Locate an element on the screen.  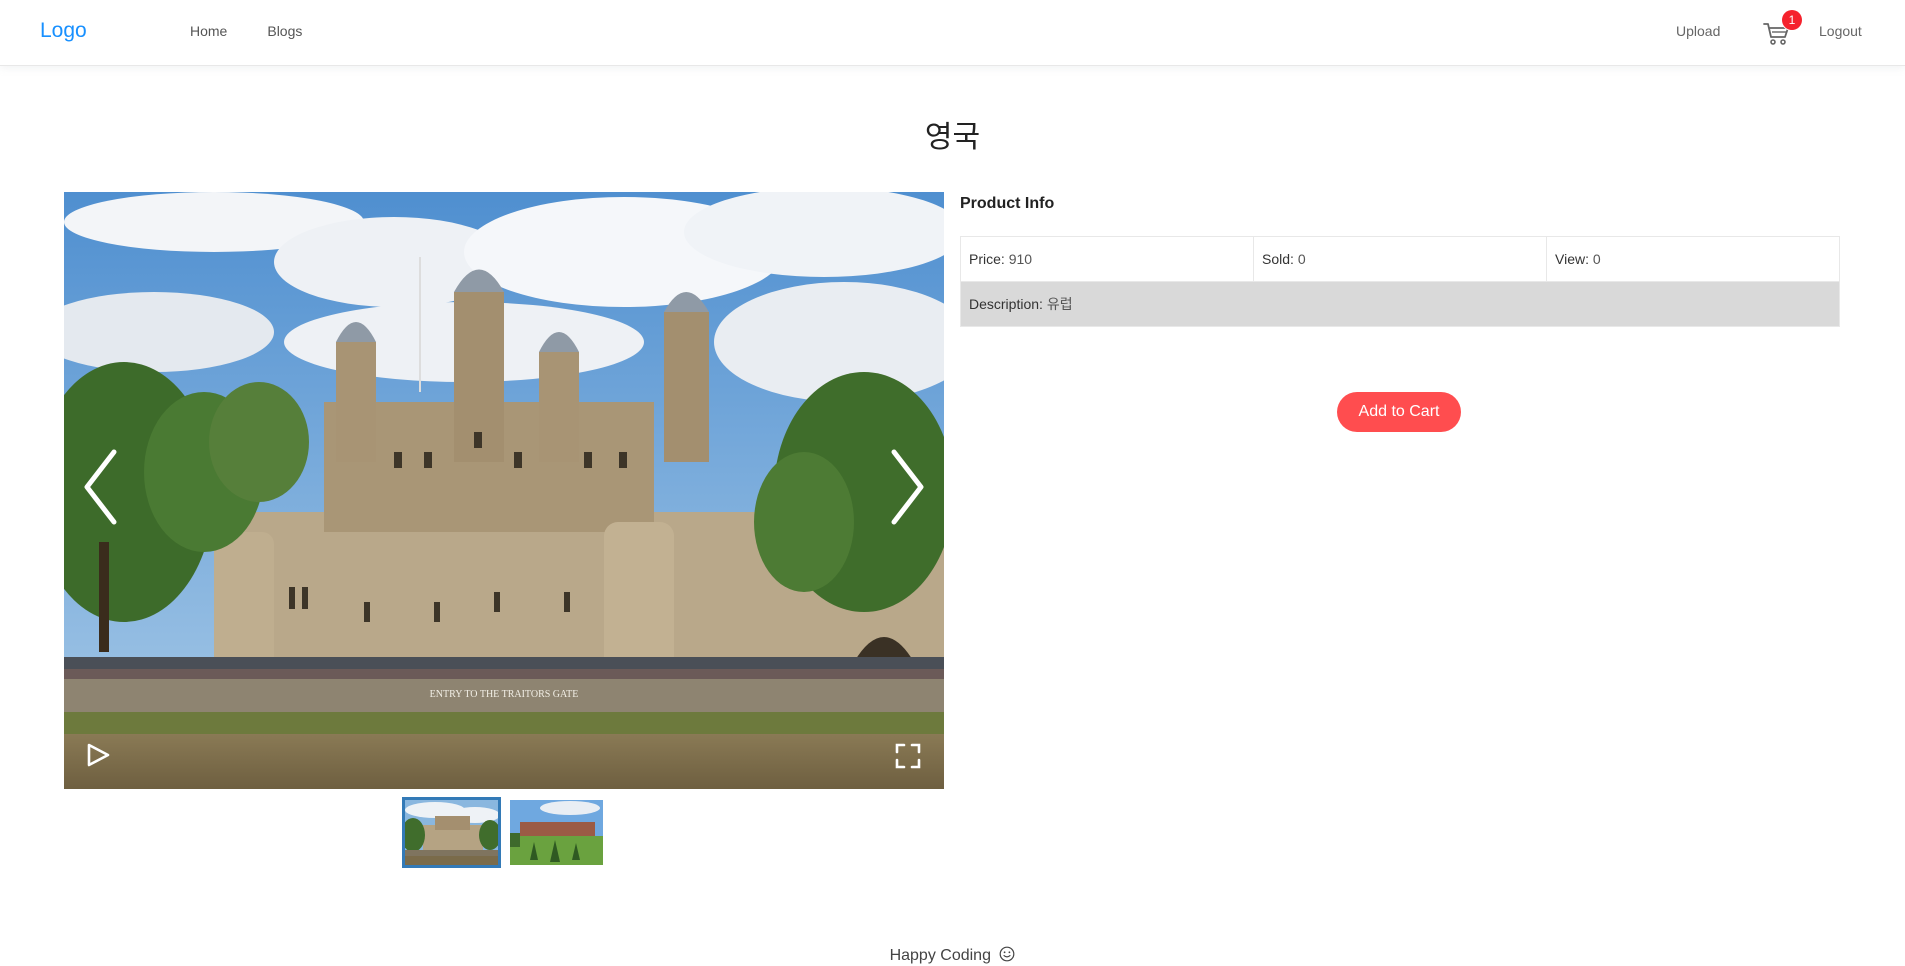
footer: Happy Coding is located at coordinates (952, 955).